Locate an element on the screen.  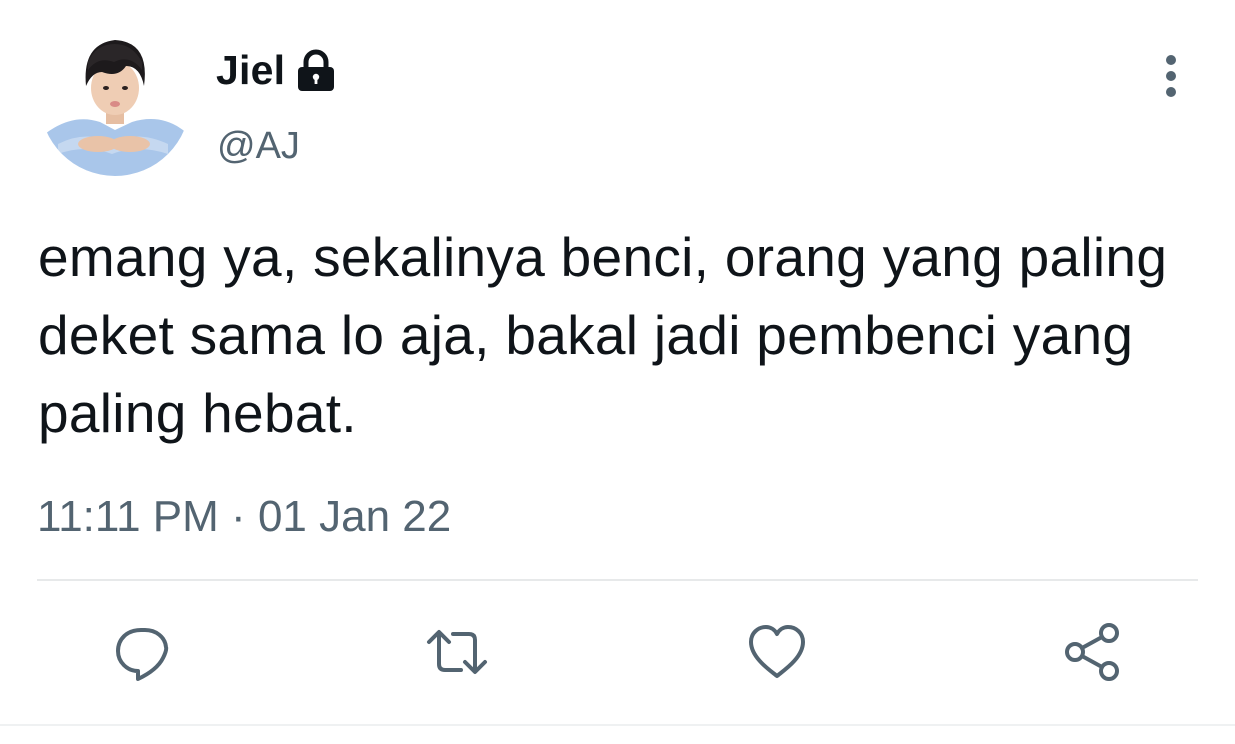
reply-icon is located at coordinates (142, 654).